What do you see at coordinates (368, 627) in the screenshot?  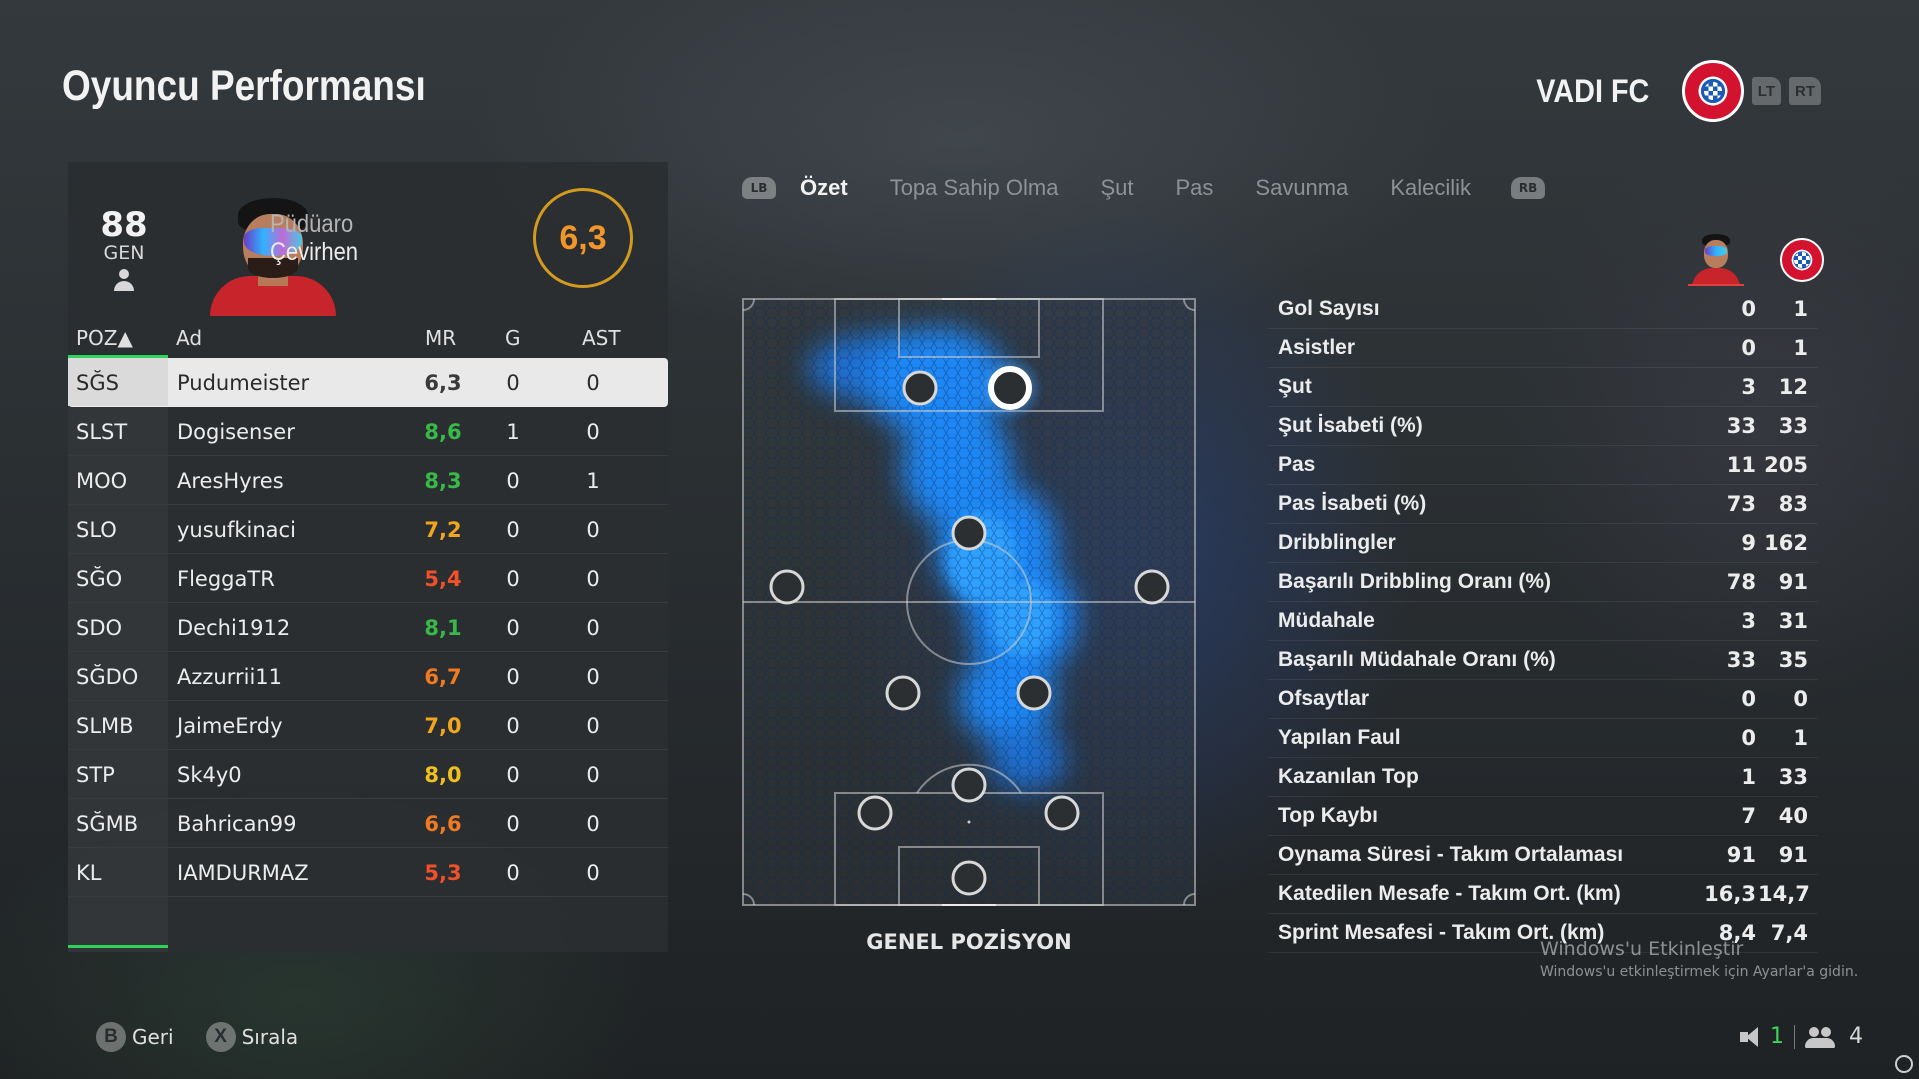 I see `table-row: SDO Dechi1912 8,1 0 0` at bounding box center [368, 627].